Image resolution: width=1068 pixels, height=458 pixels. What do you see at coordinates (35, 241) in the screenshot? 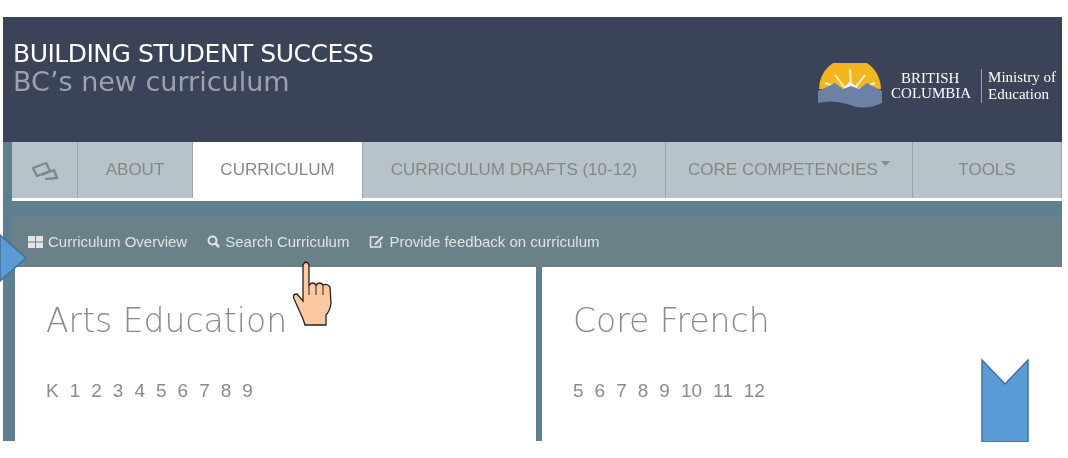
I see `grid-icon` at bounding box center [35, 241].